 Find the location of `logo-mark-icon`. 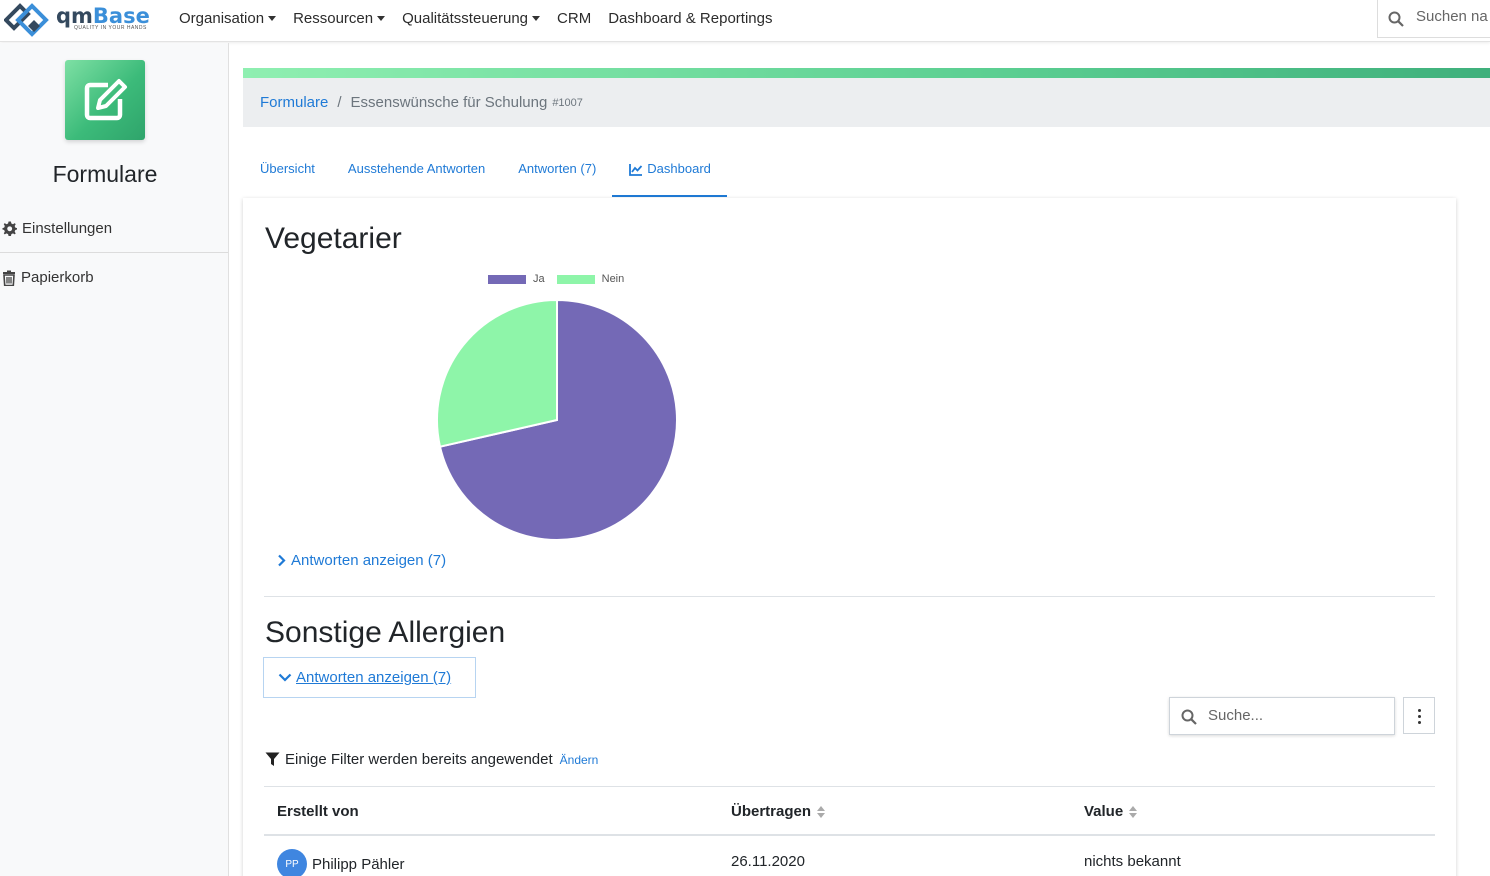

logo-mark-icon is located at coordinates (26, 20).